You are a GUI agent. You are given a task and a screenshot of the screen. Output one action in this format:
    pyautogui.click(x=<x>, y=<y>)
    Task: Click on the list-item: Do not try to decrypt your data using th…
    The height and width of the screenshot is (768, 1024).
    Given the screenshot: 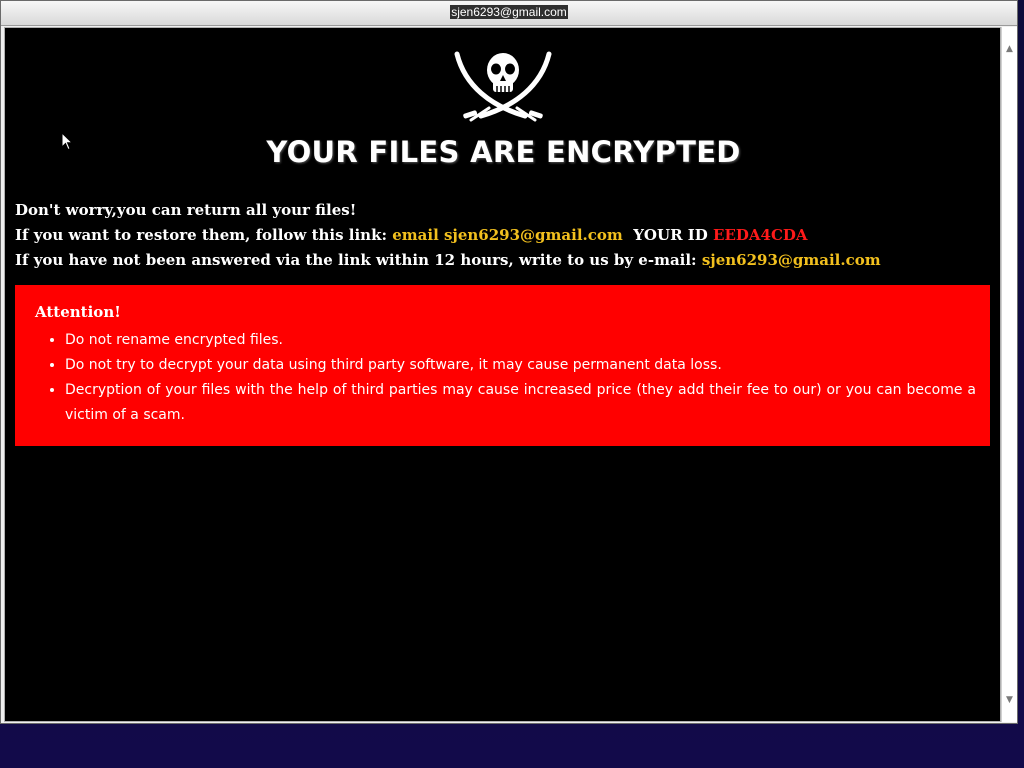 What is the action you would take?
    pyautogui.click(x=520, y=365)
    